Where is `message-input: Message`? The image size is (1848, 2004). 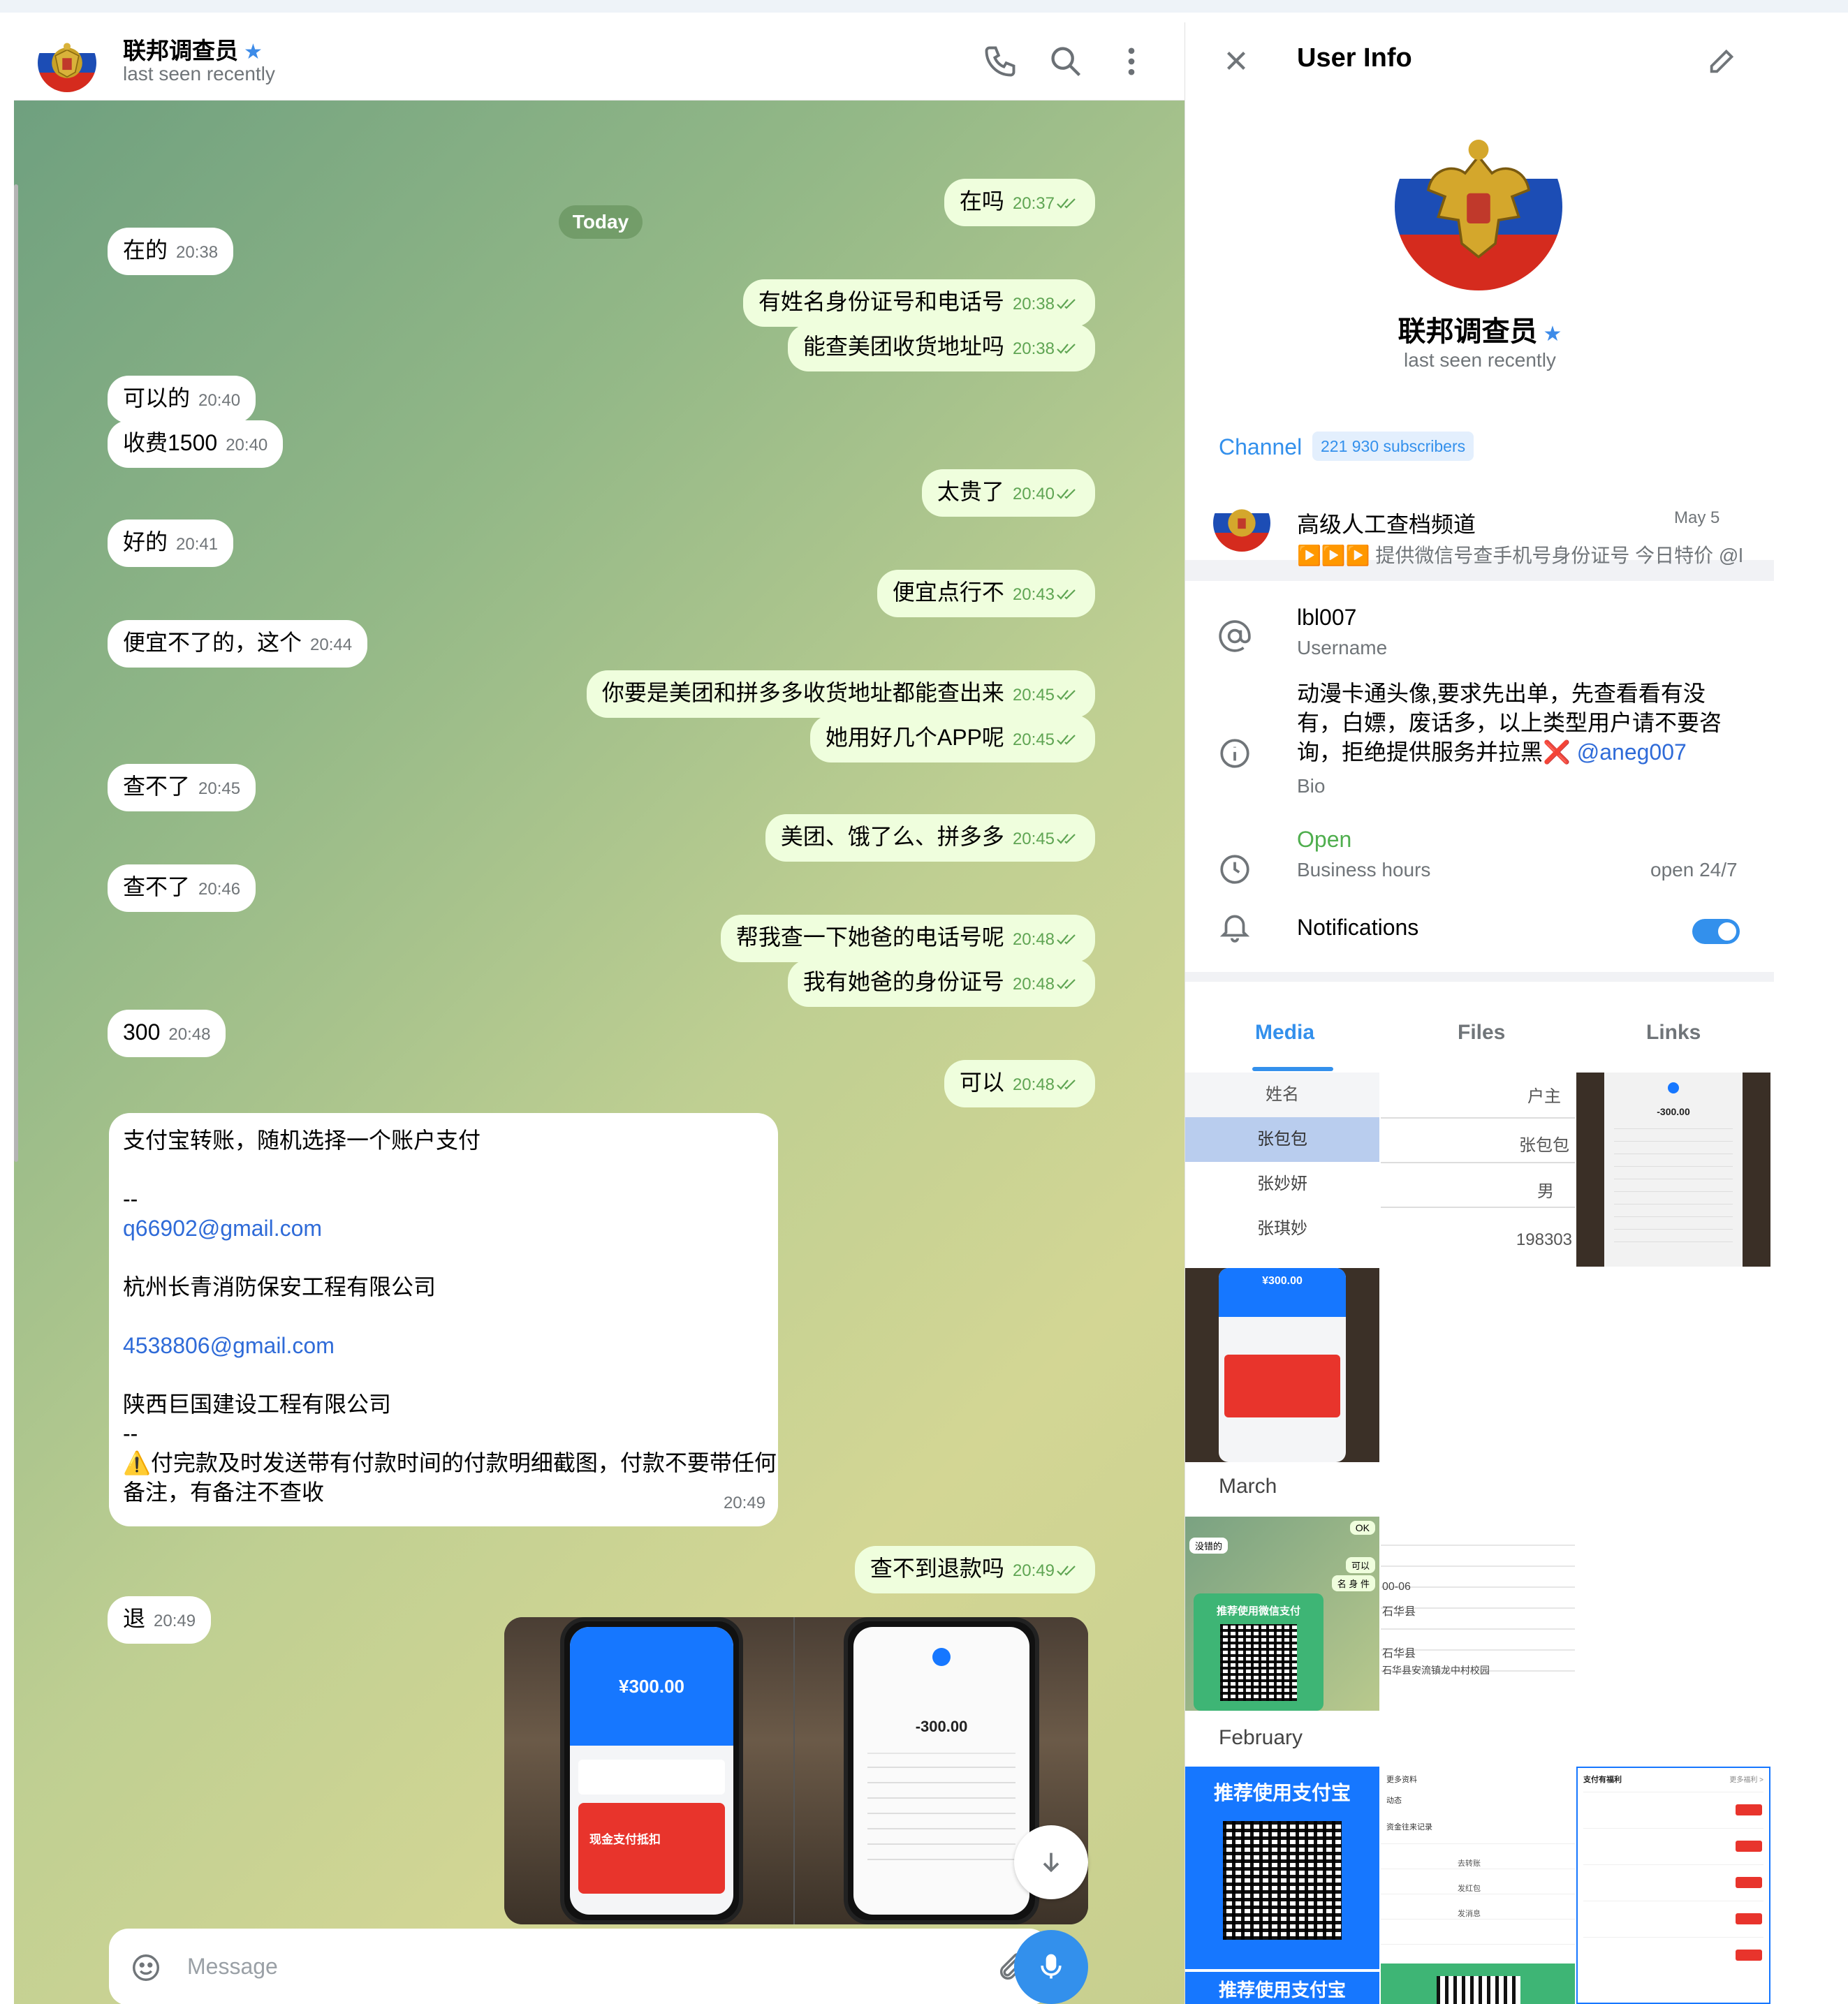 message-input: Message is located at coordinates (232, 1967).